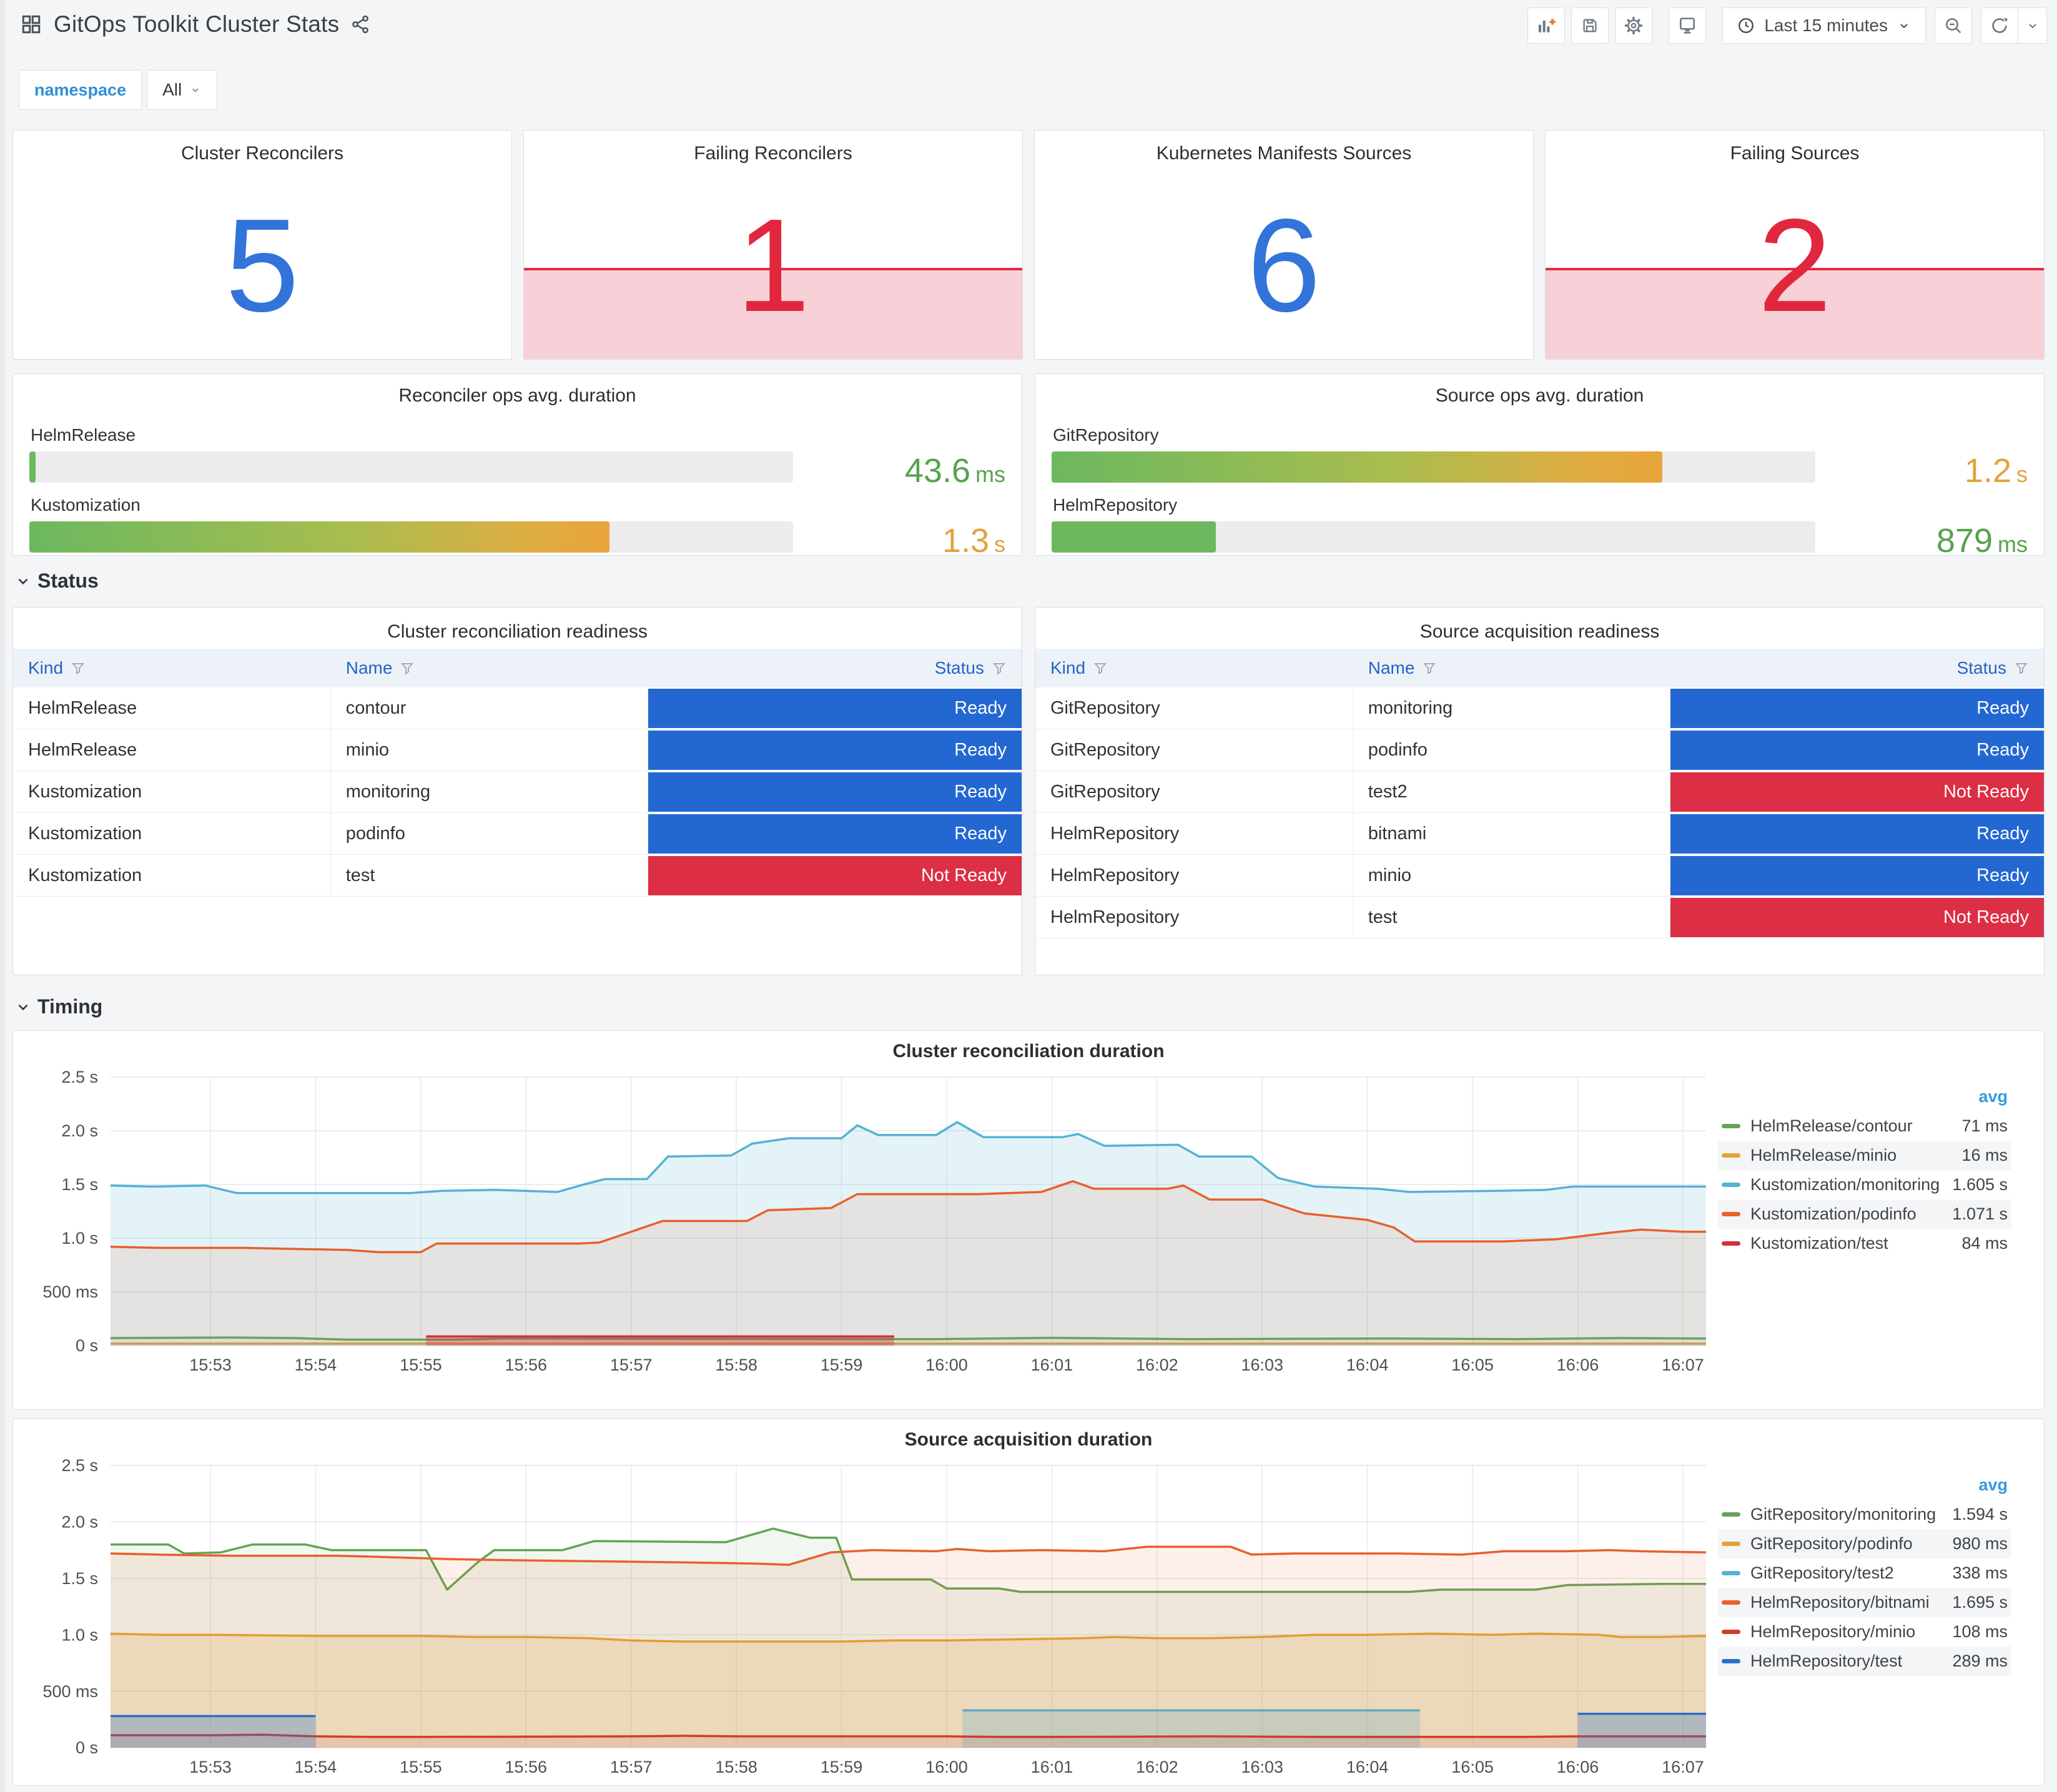 The height and width of the screenshot is (1792, 2057). What do you see at coordinates (2000, 25) in the screenshot?
I see `refresh-button` at bounding box center [2000, 25].